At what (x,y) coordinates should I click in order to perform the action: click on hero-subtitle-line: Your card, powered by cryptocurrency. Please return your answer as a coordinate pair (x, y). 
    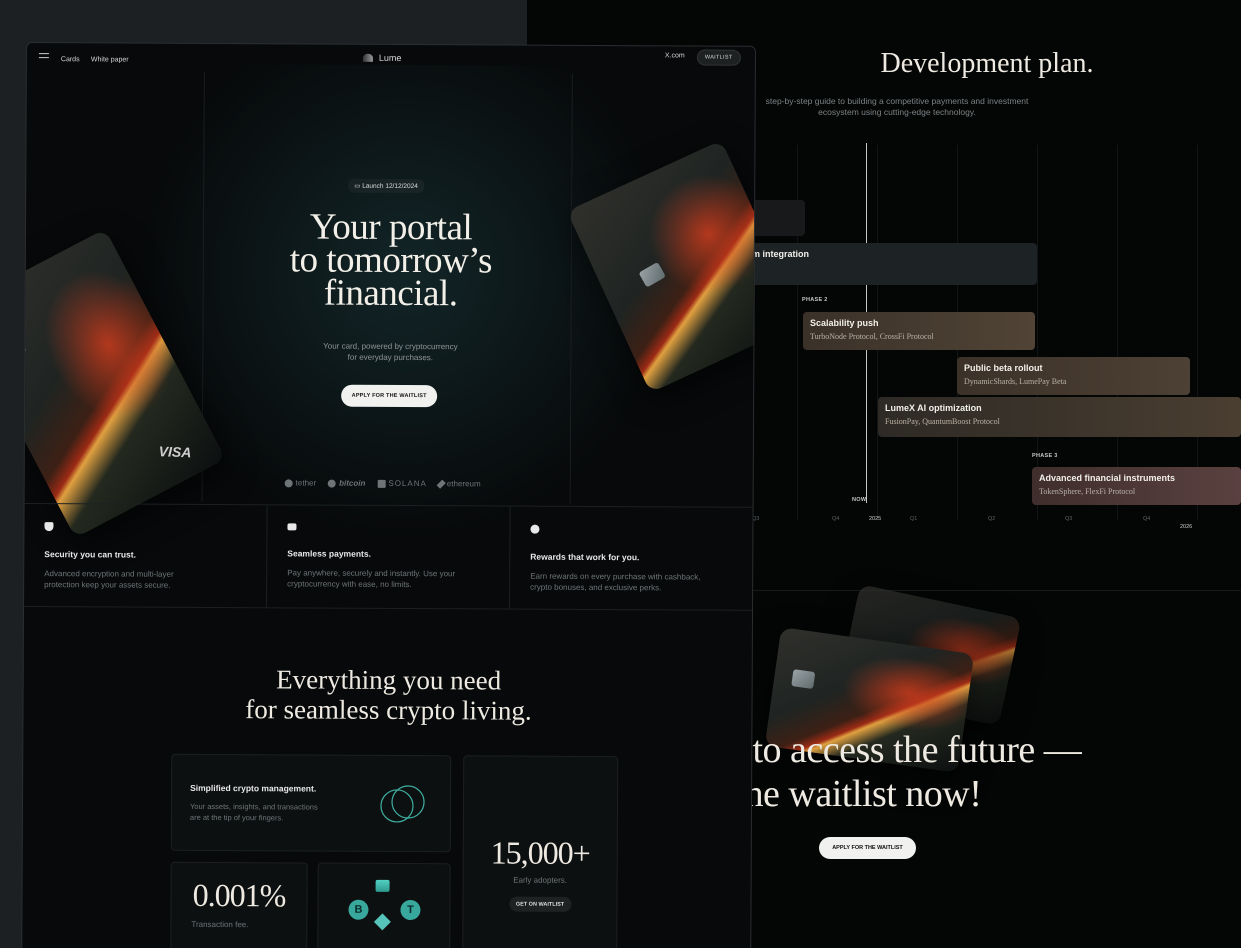
    Looking at the image, I should click on (390, 346).